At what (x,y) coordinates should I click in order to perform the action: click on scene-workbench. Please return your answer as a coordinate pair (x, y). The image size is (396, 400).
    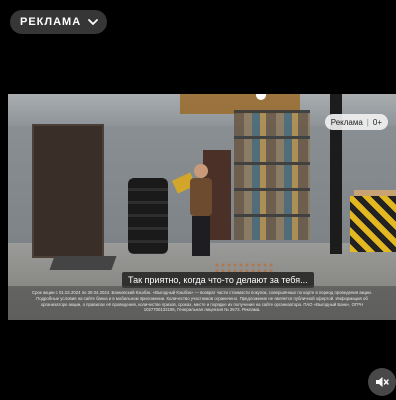
    Looking at the image, I should click on (373, 224).